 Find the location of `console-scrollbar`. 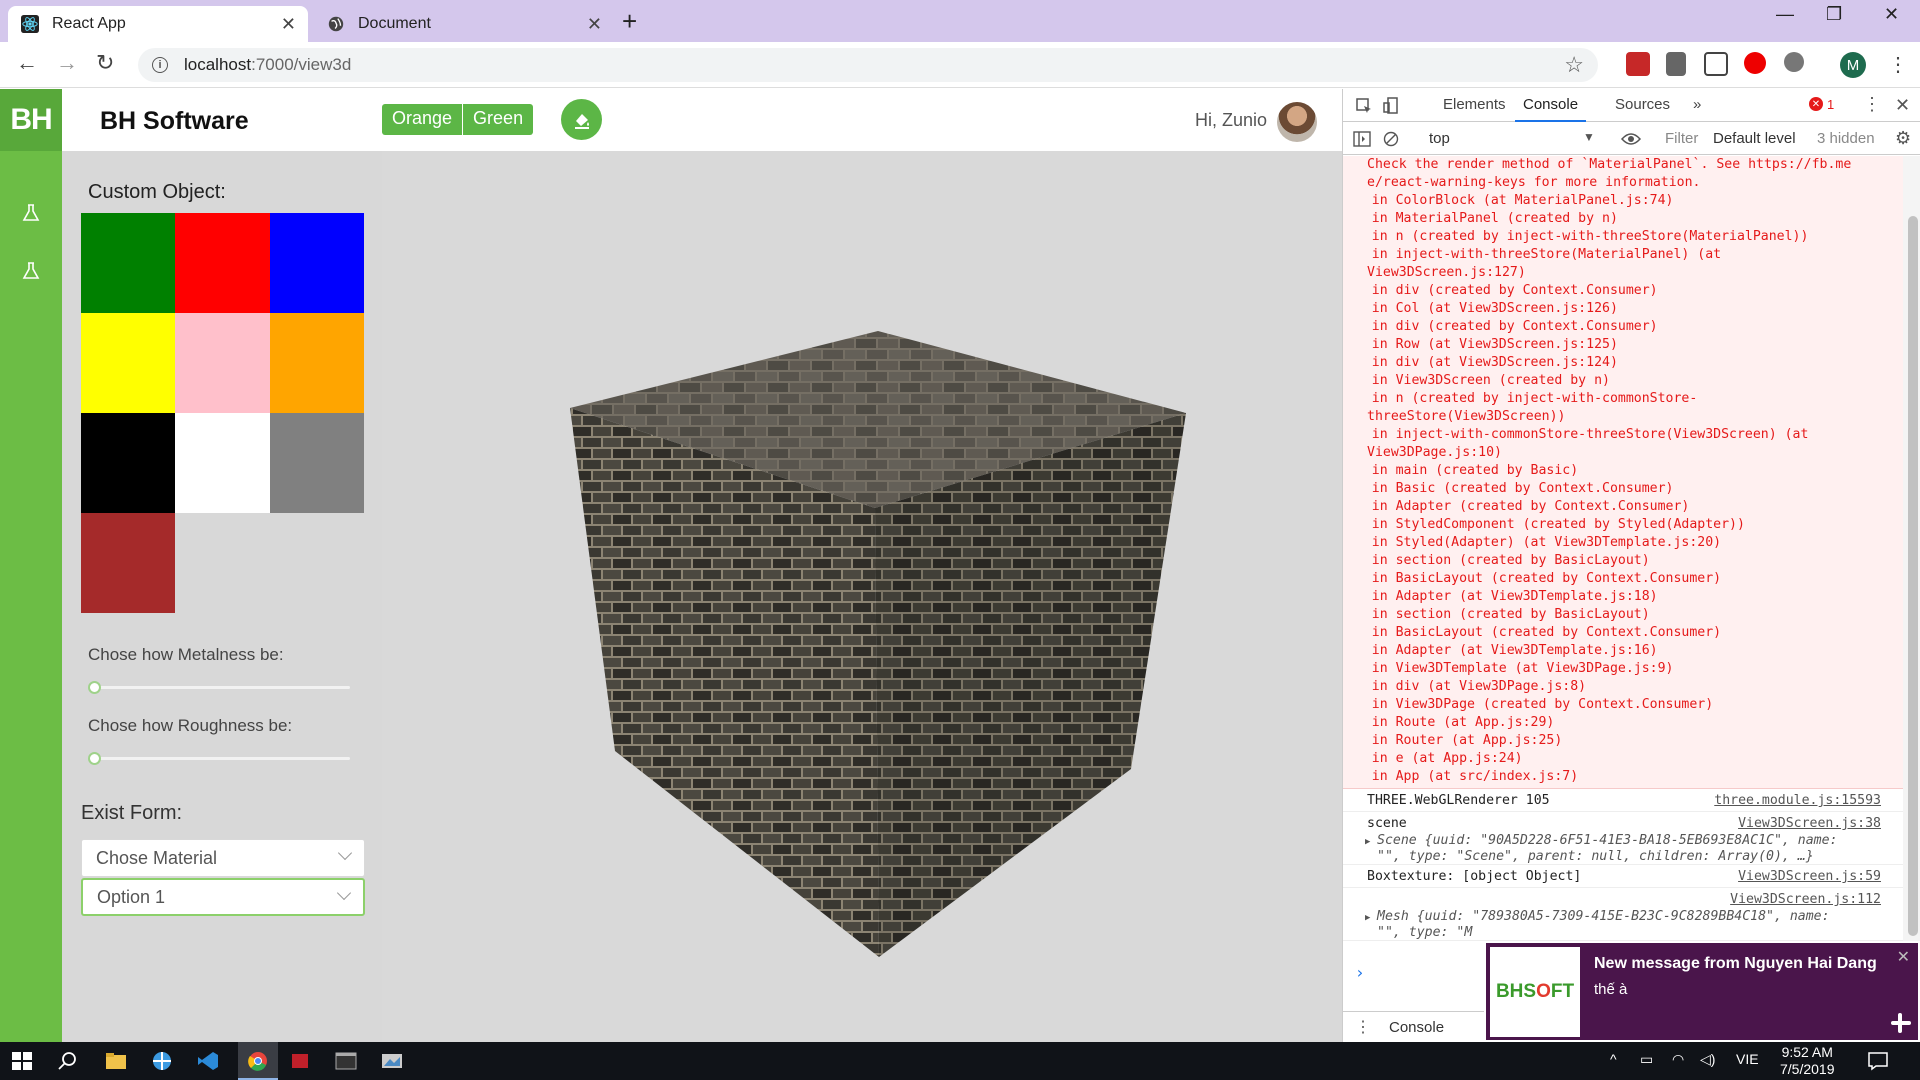

console-scrollbar is located at coordinates (1911, 551).